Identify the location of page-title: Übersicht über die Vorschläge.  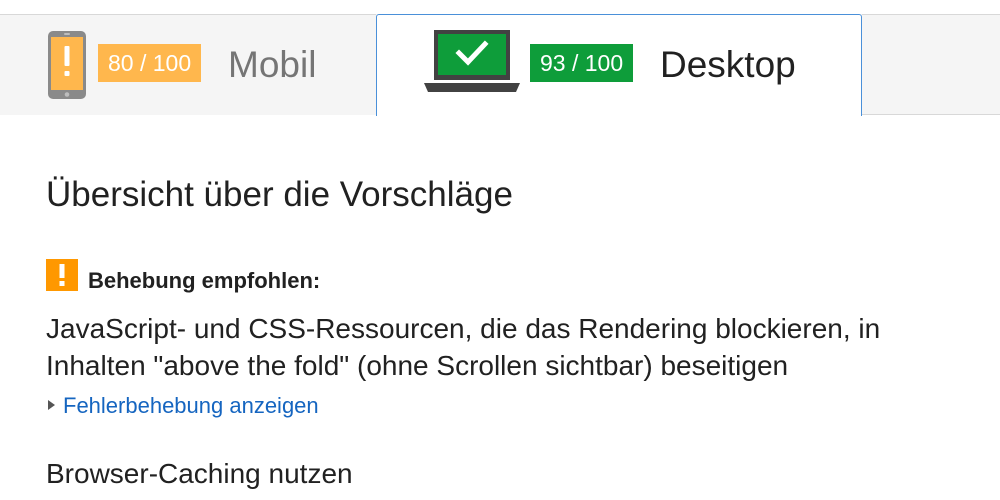
(279, 194).